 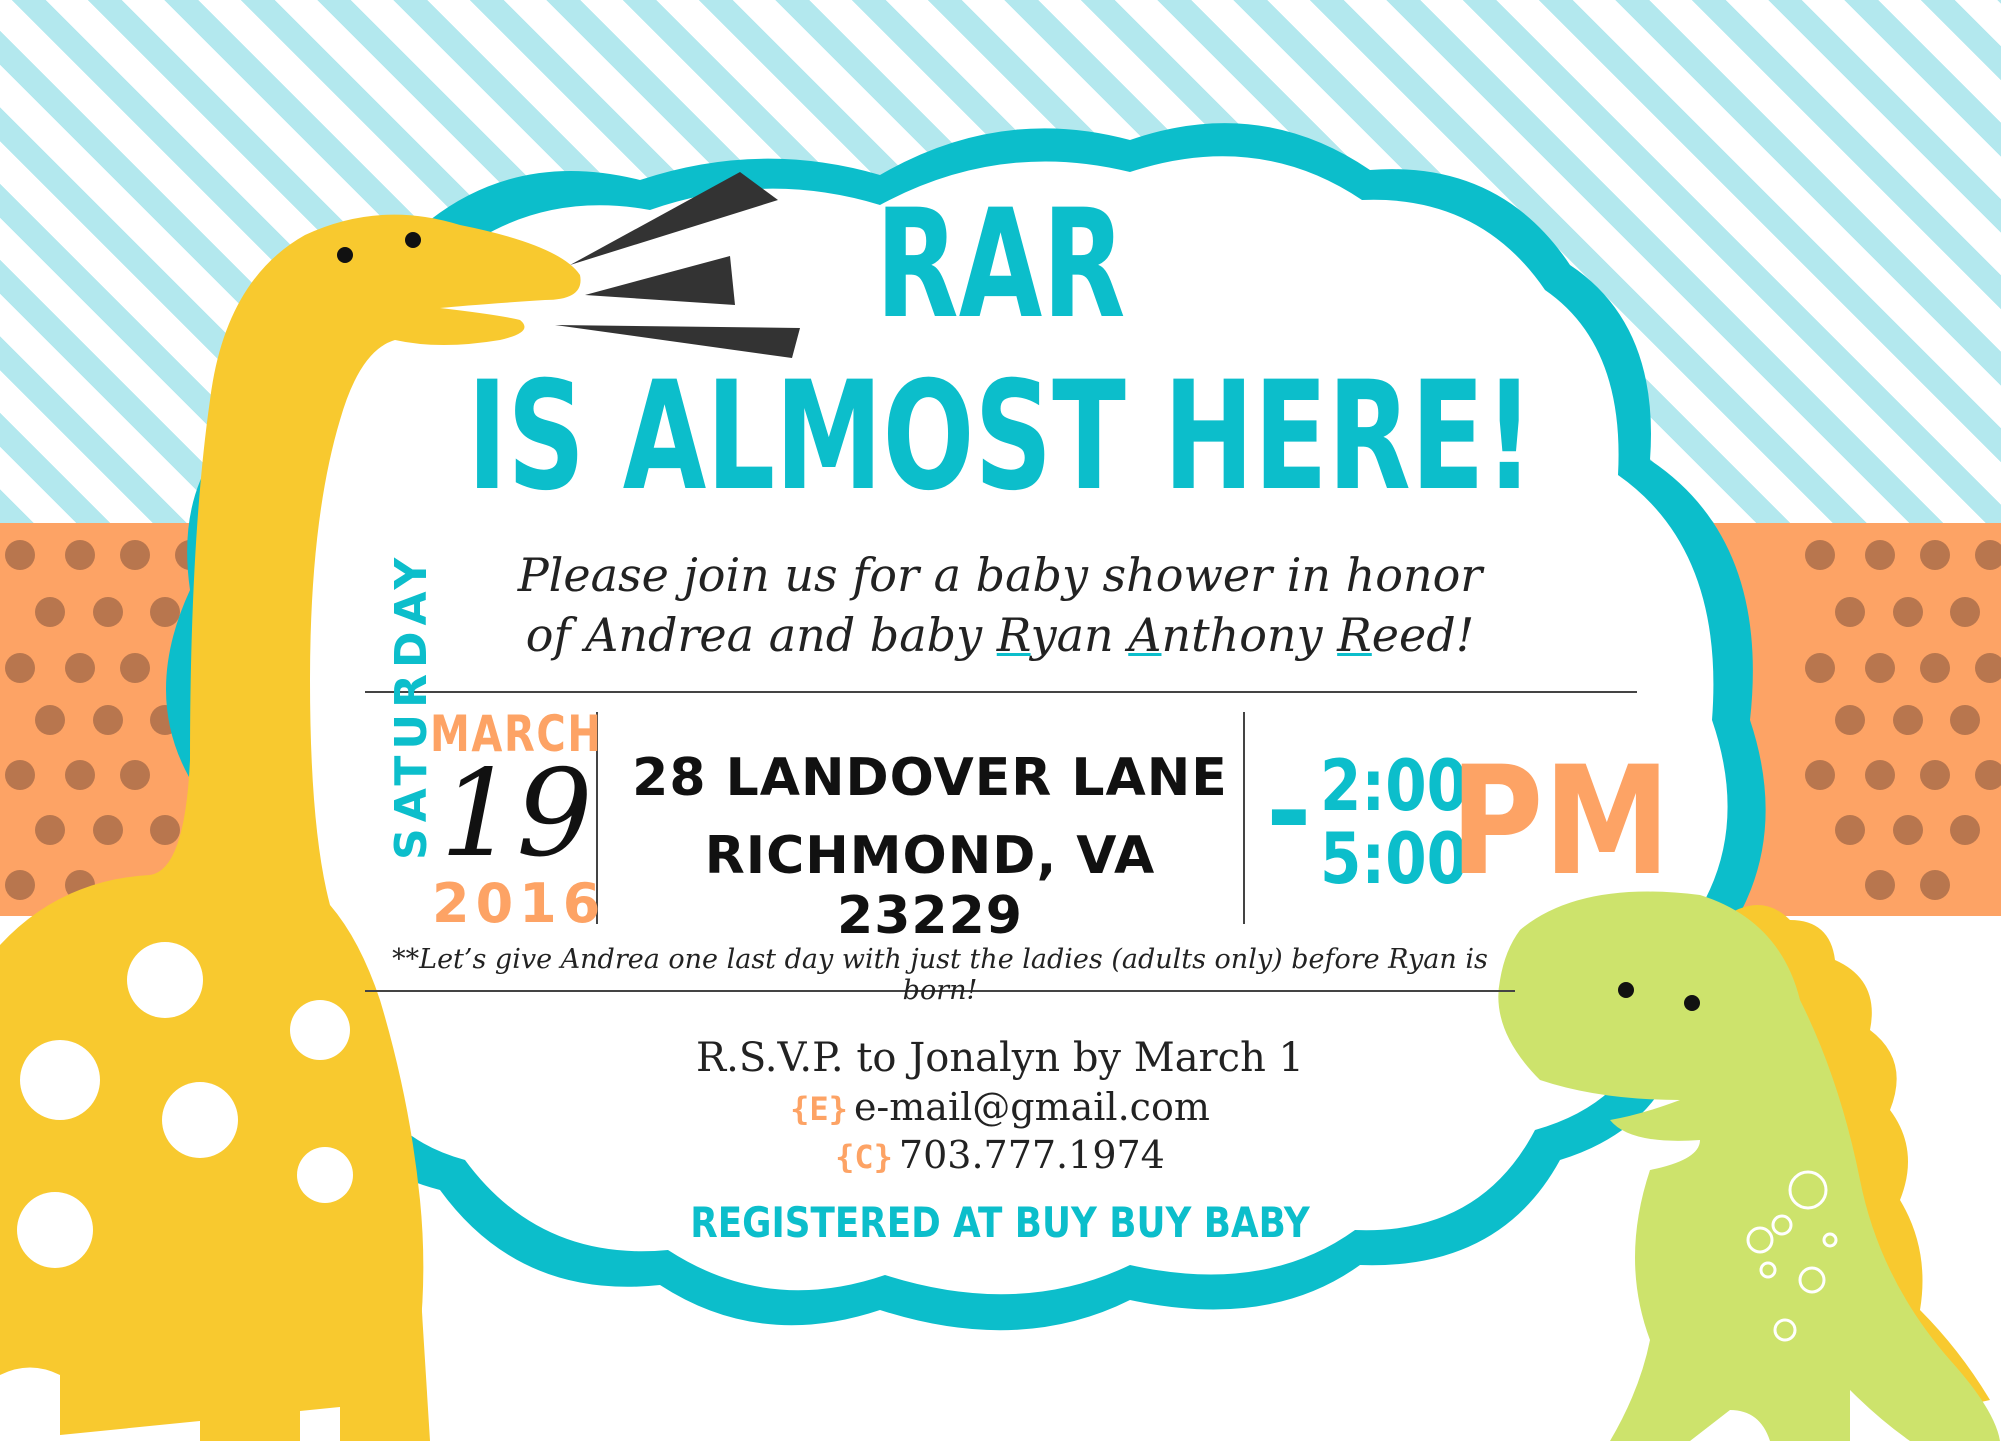 What do you see at coordinates (1001, 692) in the screenshot?
I see `top-divider` at bounding box center [1001, 692].